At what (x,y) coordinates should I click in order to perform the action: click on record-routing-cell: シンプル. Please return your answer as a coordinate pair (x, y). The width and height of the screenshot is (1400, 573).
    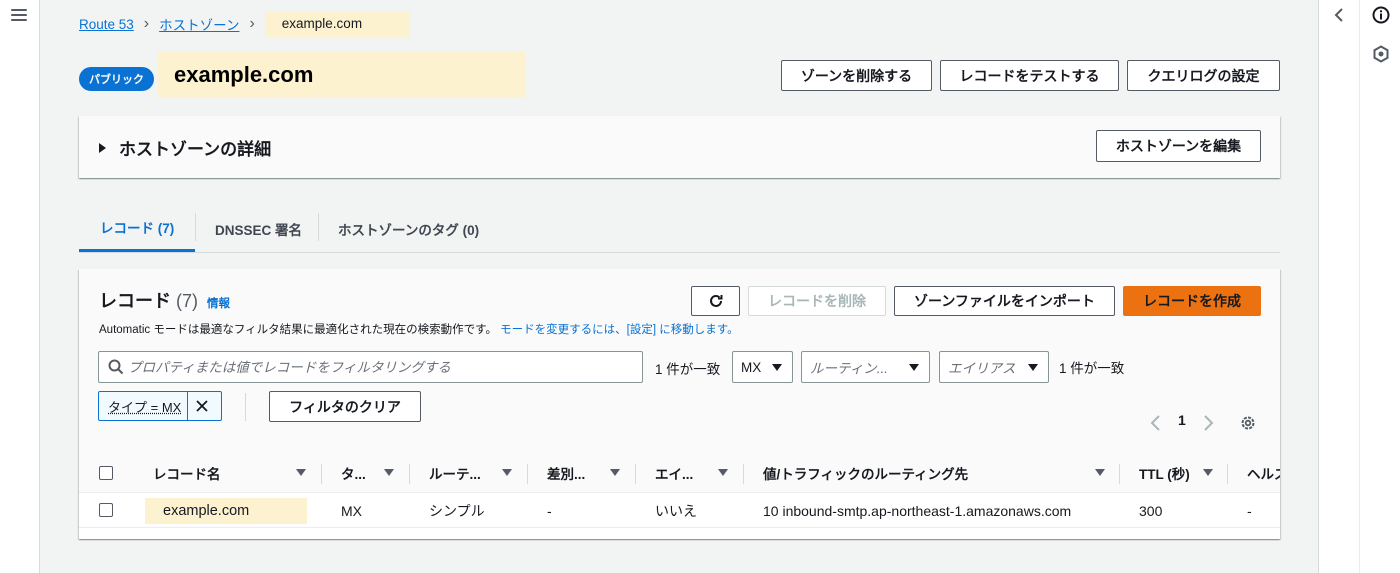
    Looking at the image, I should click on (457, 511).